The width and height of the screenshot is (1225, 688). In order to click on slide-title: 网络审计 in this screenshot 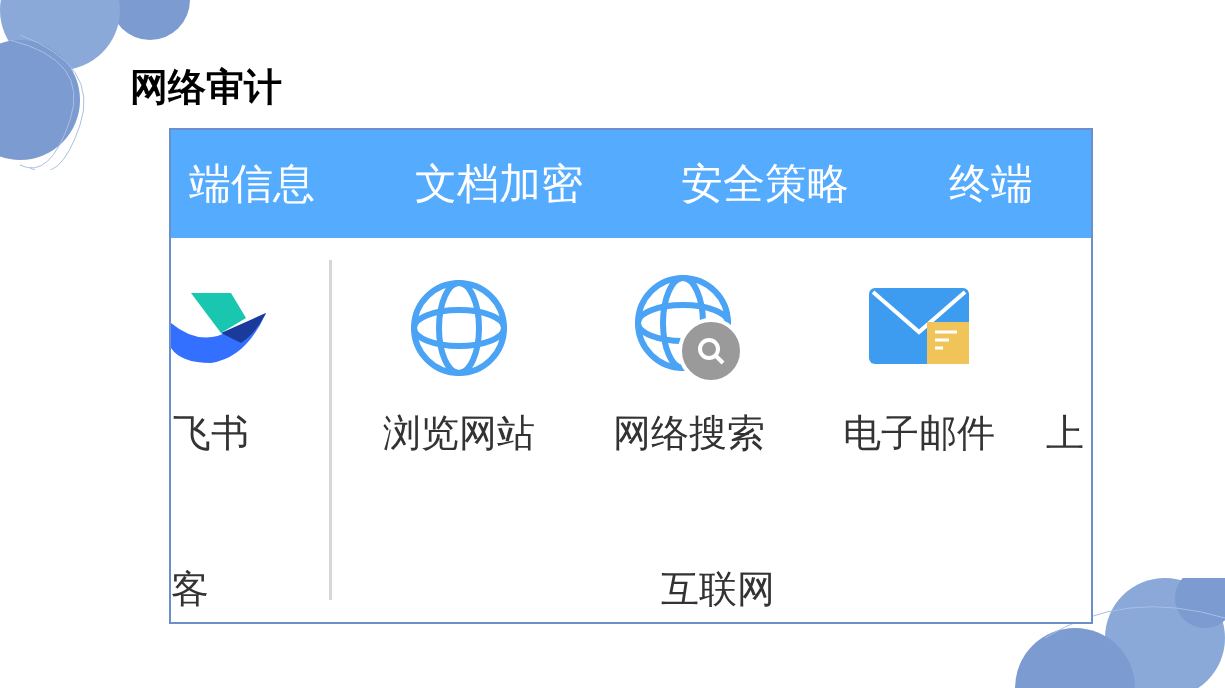, I will do `click(206, 87)`.